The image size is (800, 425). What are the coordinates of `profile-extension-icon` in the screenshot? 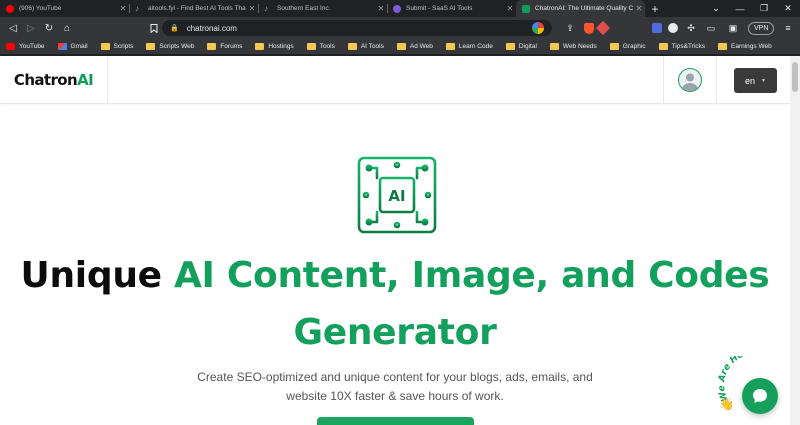 It's located at (673, 28).